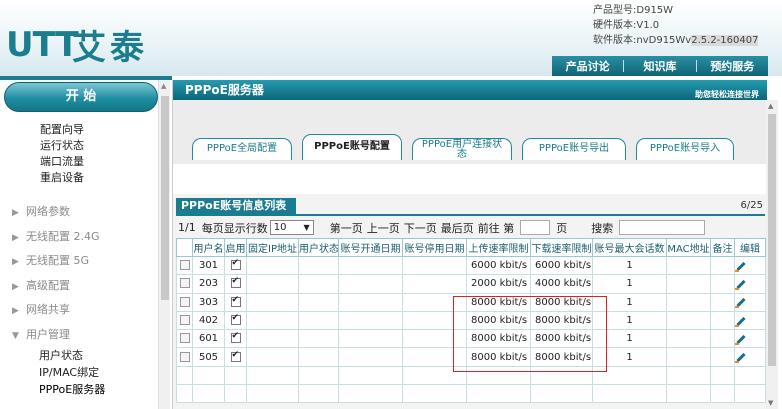 The height and width of the screenshot is (409, 782). Describe the element at coordinates (352, 147) in the screenshot. I see `tab-pppoe-accounts: PPPoE账号配置` at that location.